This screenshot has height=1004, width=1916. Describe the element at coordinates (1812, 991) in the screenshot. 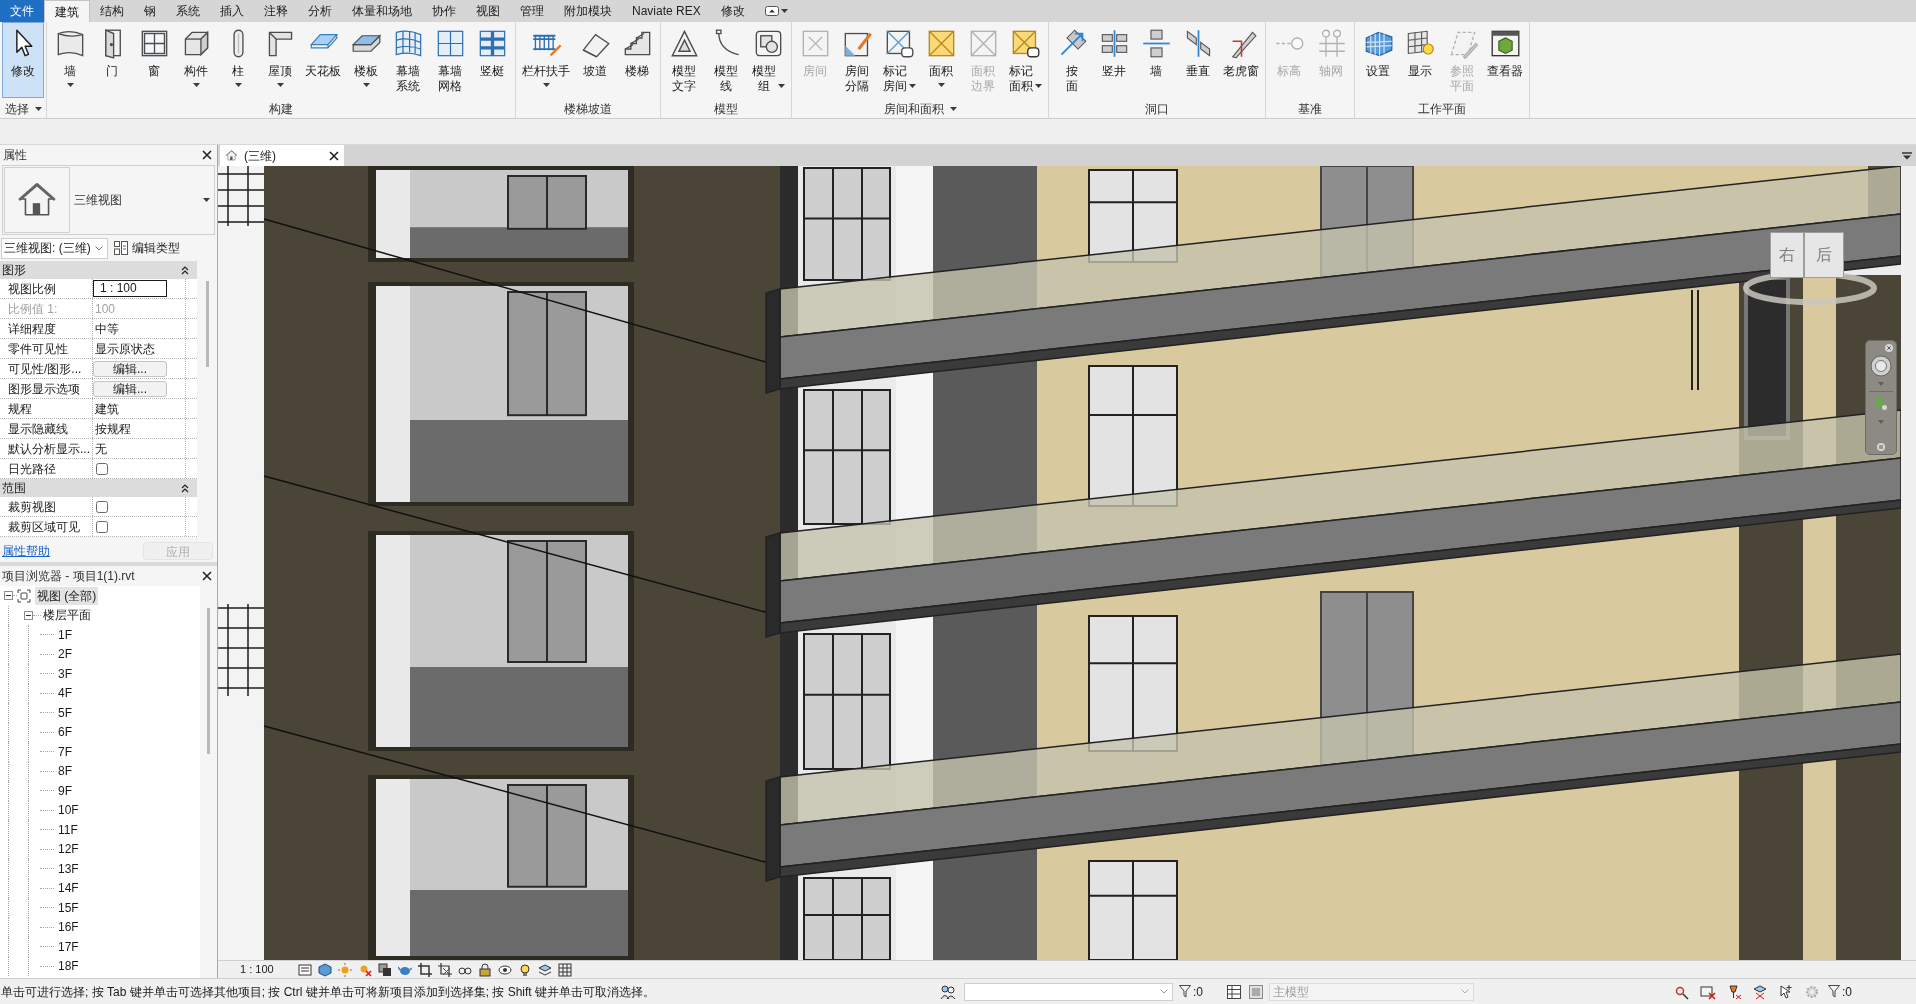

I see `dotted-ring-icon` at that location.